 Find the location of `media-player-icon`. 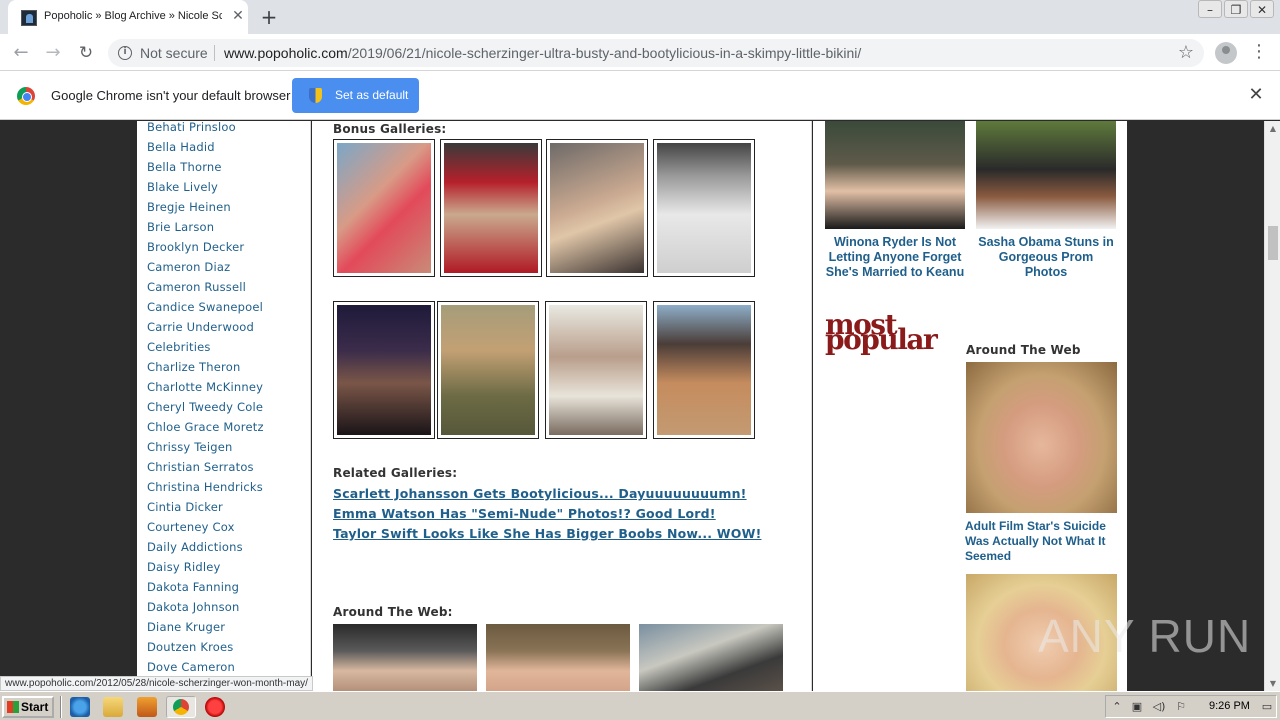

media-player-icon is located at coordinates (147, 707).